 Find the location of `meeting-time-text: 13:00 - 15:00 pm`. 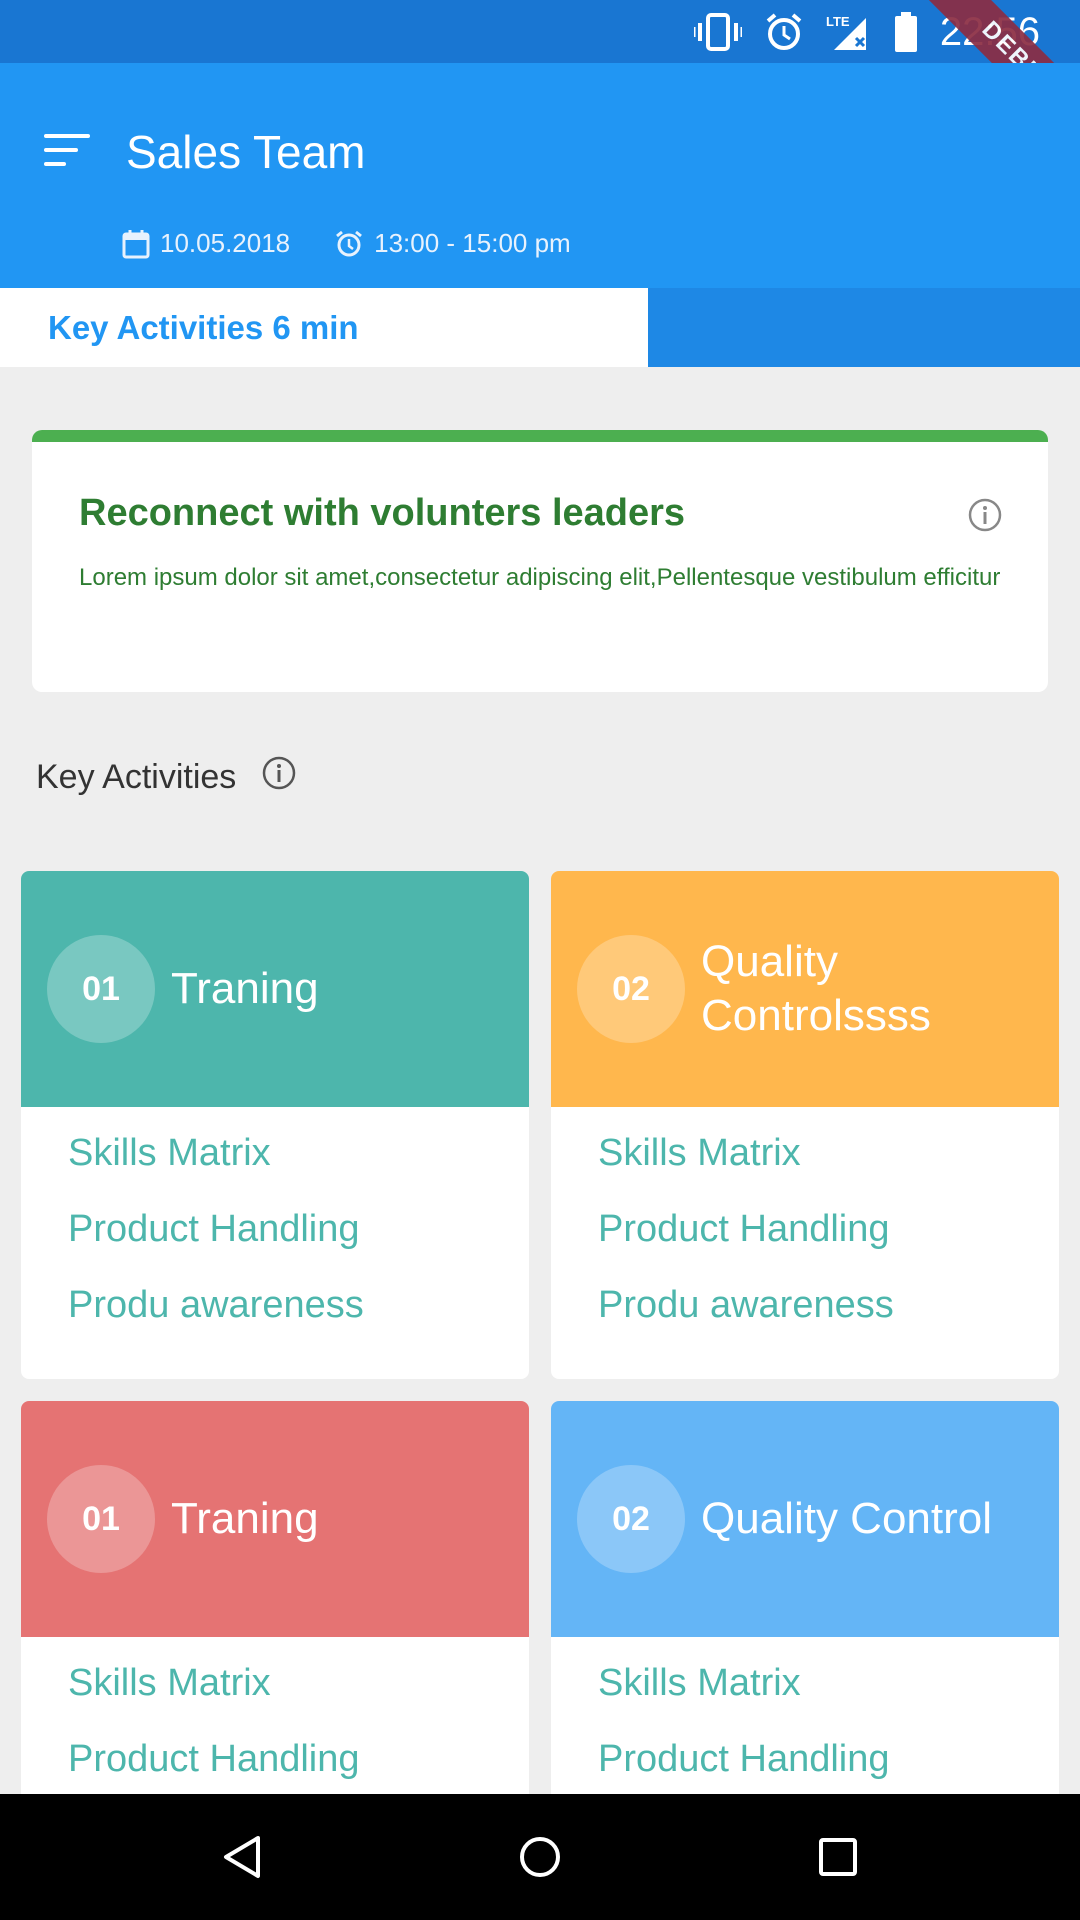

meeting-time-text: 13:00 - 15:00 pm is located at coordinates (472, 243).